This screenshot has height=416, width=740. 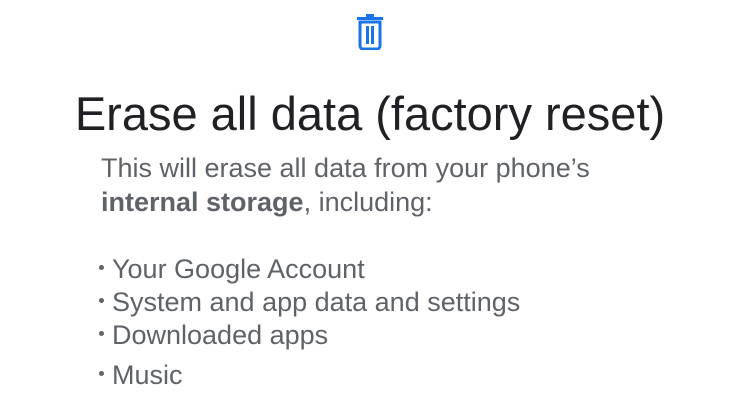 I want to click on list-item: Downloaded apps, so click(x=309, y=335).